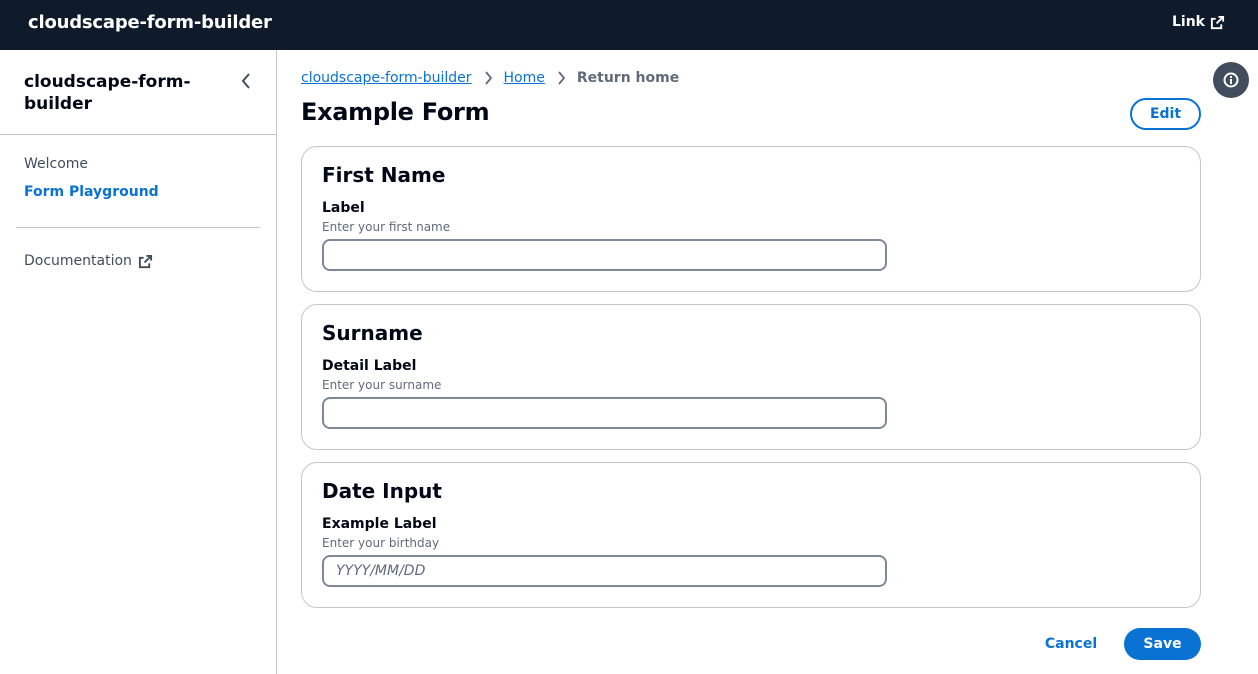 The image size is (1258, 674). What do you see at coordinates (1162, 644) in the screenshot?
I see `save-button: Save` at bounding box center [1162, 644].